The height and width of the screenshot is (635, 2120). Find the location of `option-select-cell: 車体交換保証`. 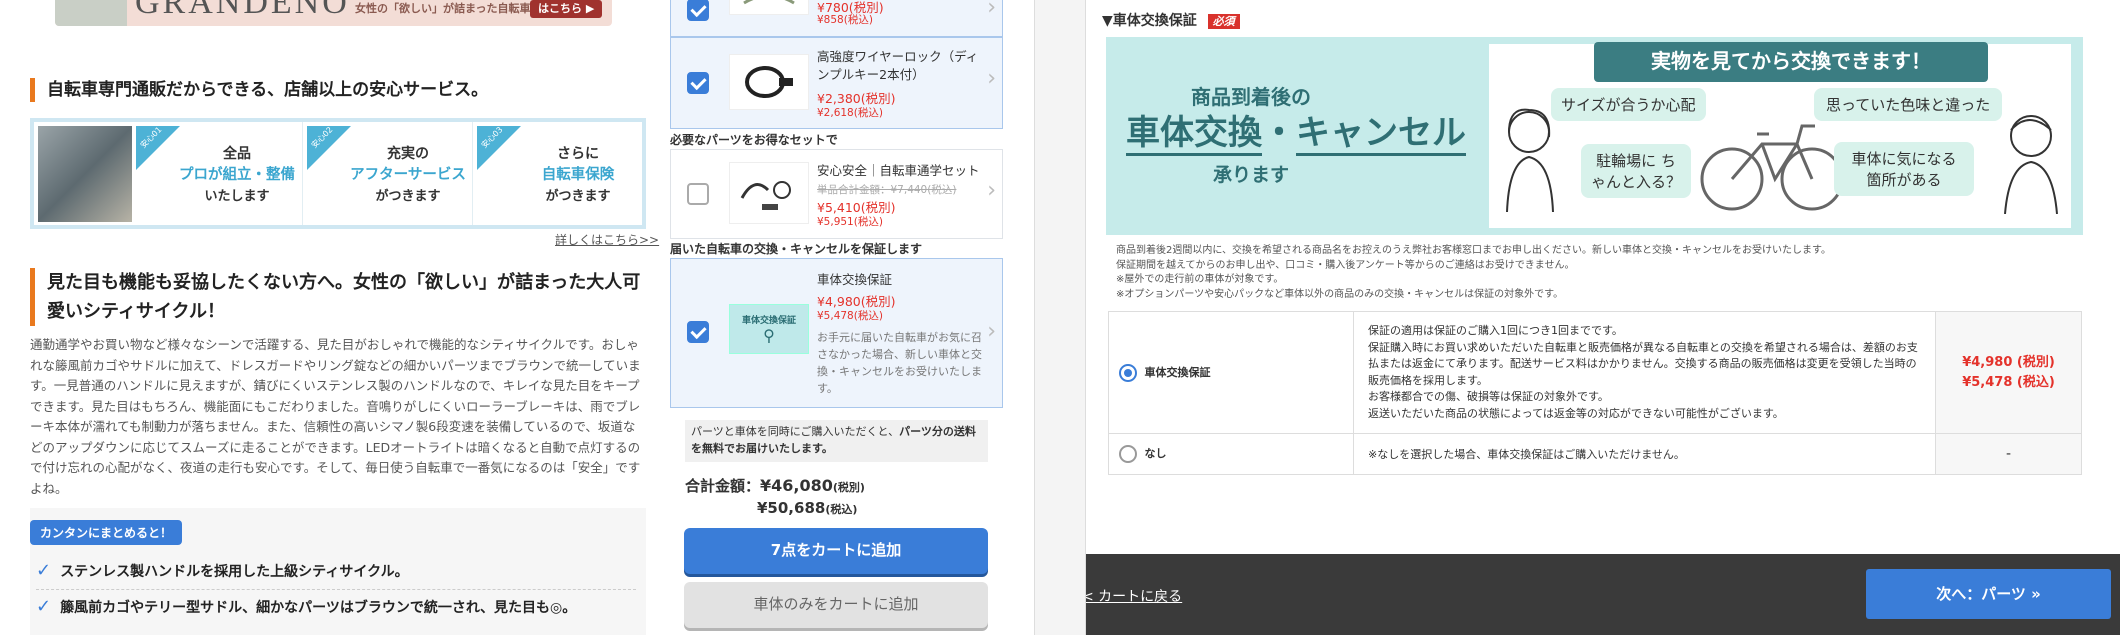

option-select-cell: 車体交換保証 is located at coordinates (1231, 372).